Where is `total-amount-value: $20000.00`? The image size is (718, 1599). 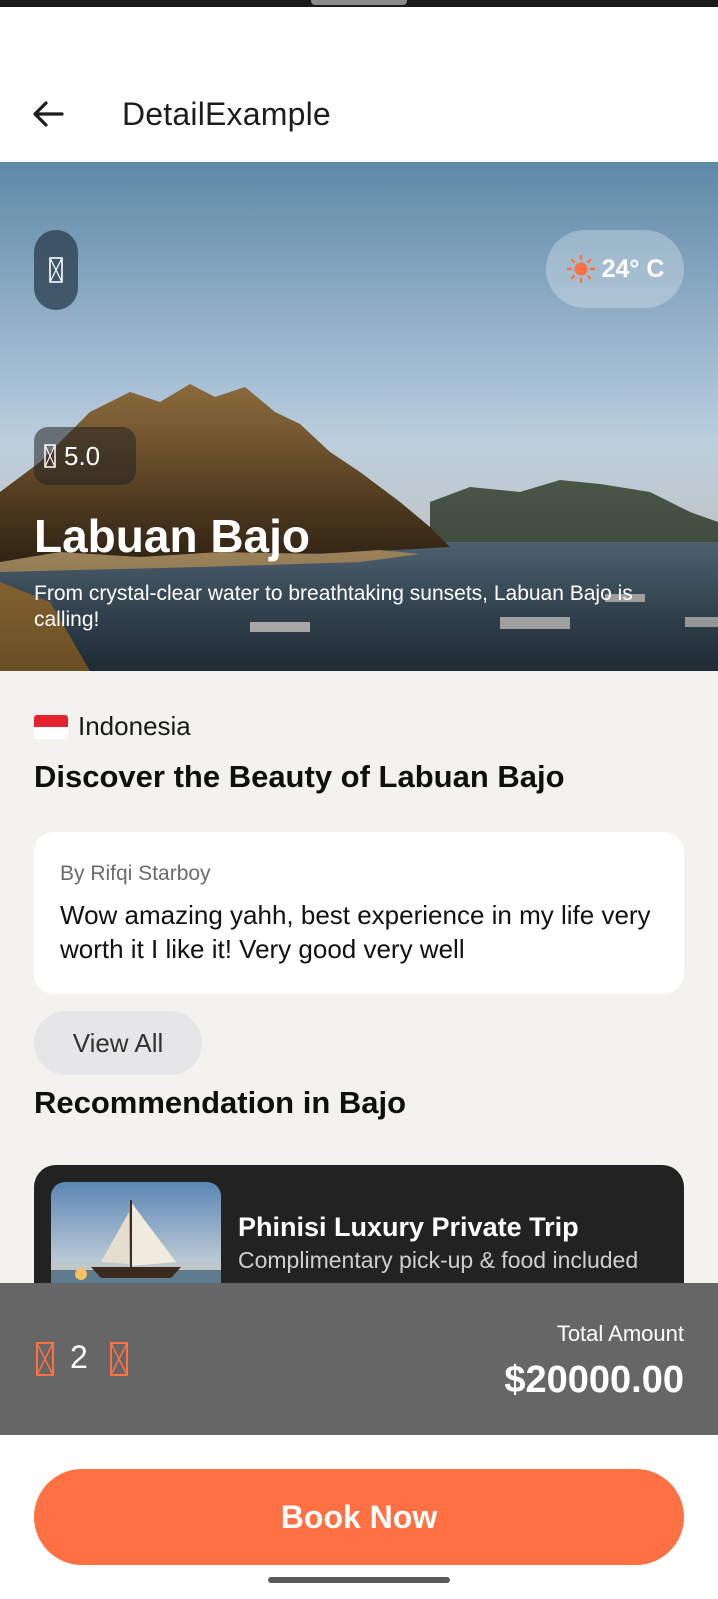
total-amount-value: $20000.00 is located at coordinates (594, 1380).